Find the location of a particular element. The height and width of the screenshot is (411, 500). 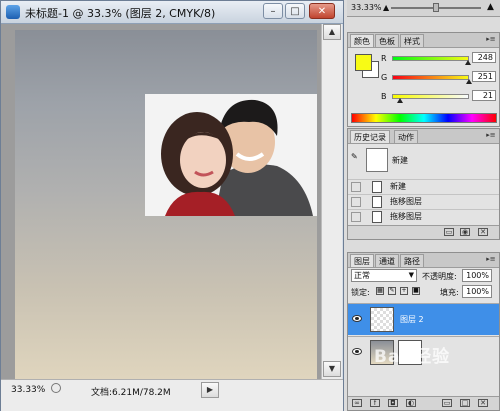

layer-name: 图层 2 is located at coordinates (412, 319).